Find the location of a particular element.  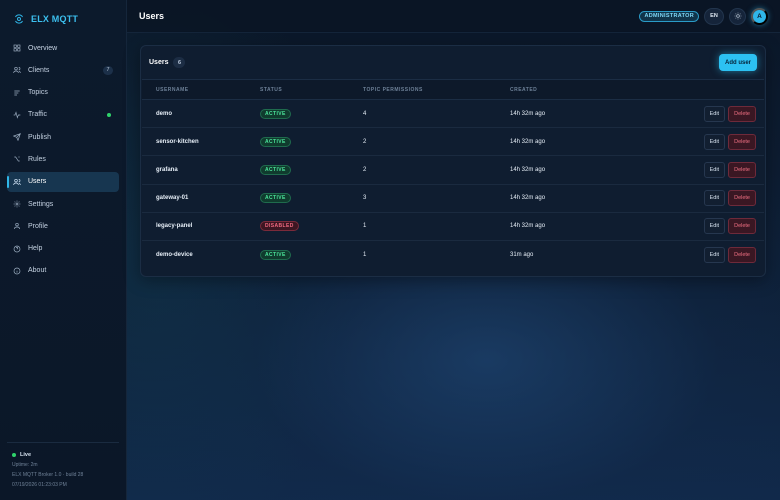

broker-logo-icon is located at coordinates (19, 19).